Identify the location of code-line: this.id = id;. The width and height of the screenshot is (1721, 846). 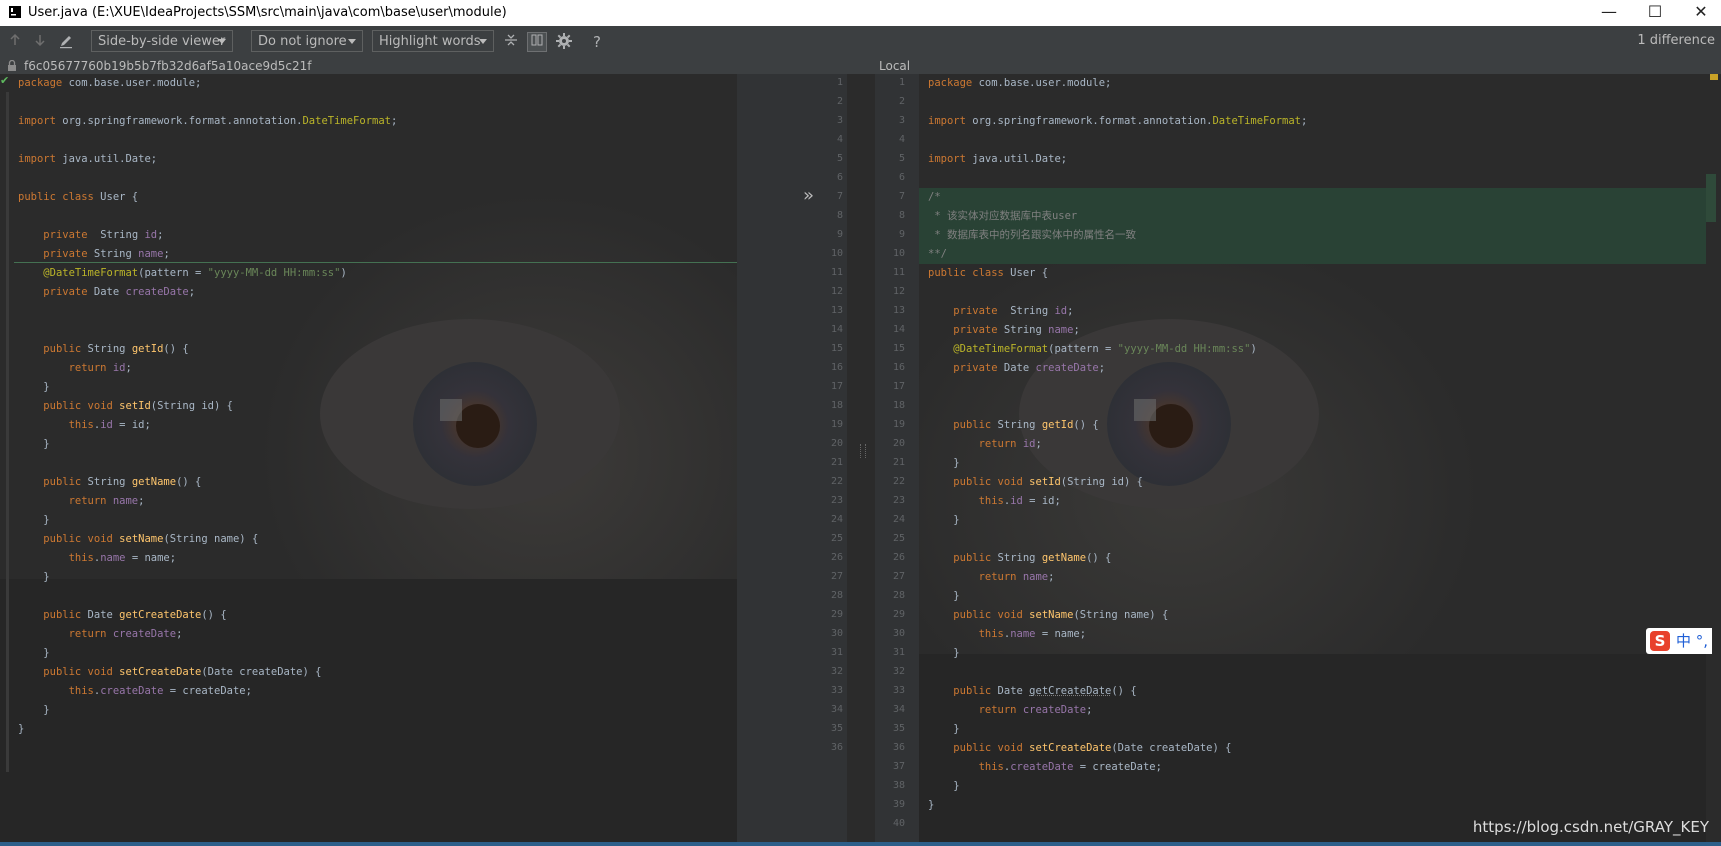
(994, 501).